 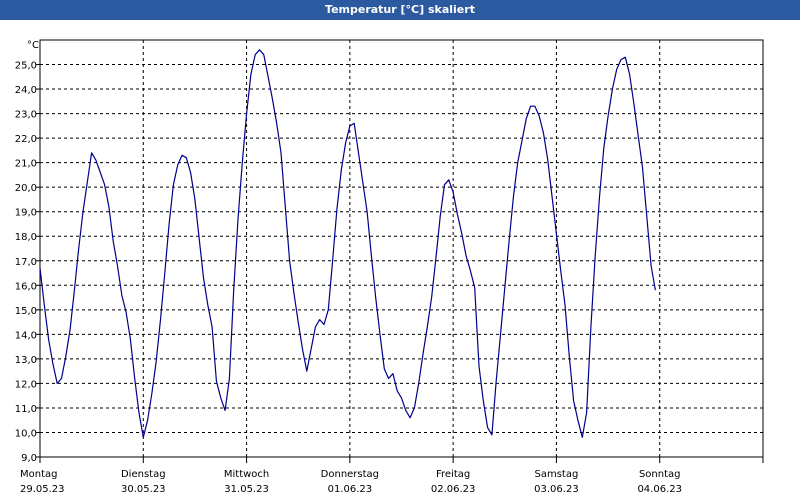 What do you see at coordinates (246, 489) in the screenshot?
I see `x-tick-date-label: 31.05.23` at bounding box center [246, 489].